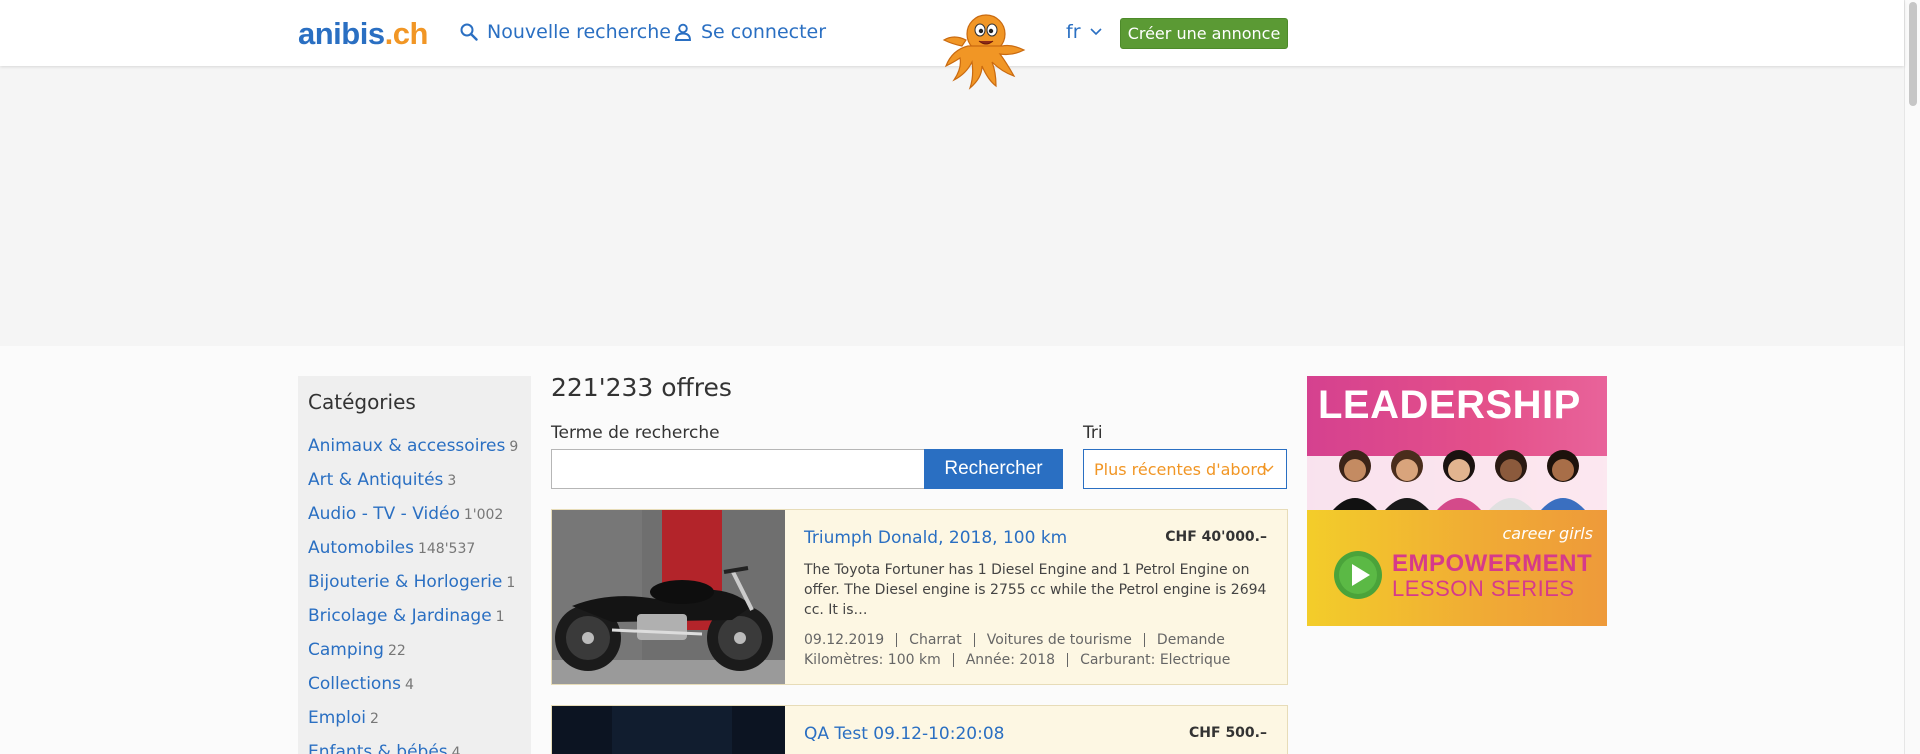  I want to click on list-item: Bricolage & Jardinage 1, so click(413, 623).